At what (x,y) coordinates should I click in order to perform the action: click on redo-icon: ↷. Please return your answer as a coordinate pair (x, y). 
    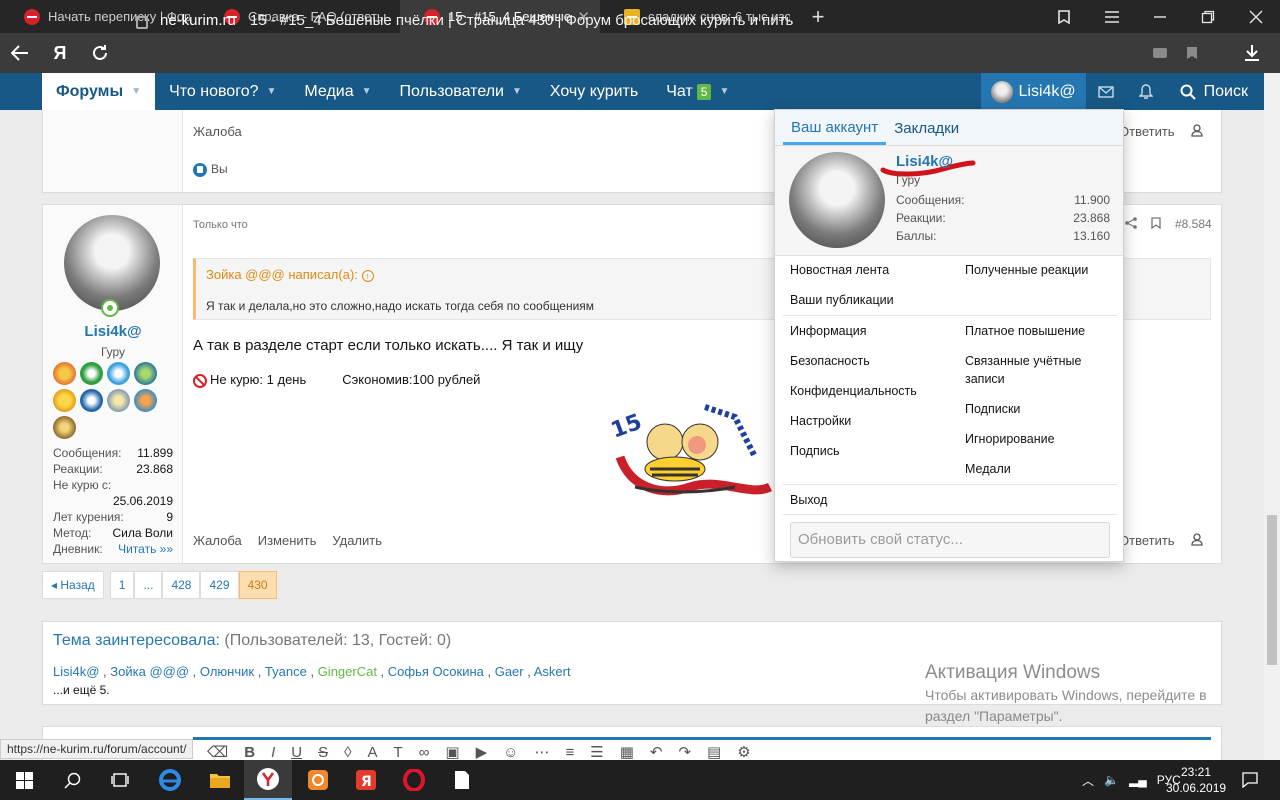
    Looking at the image, I should click on (684, 752).